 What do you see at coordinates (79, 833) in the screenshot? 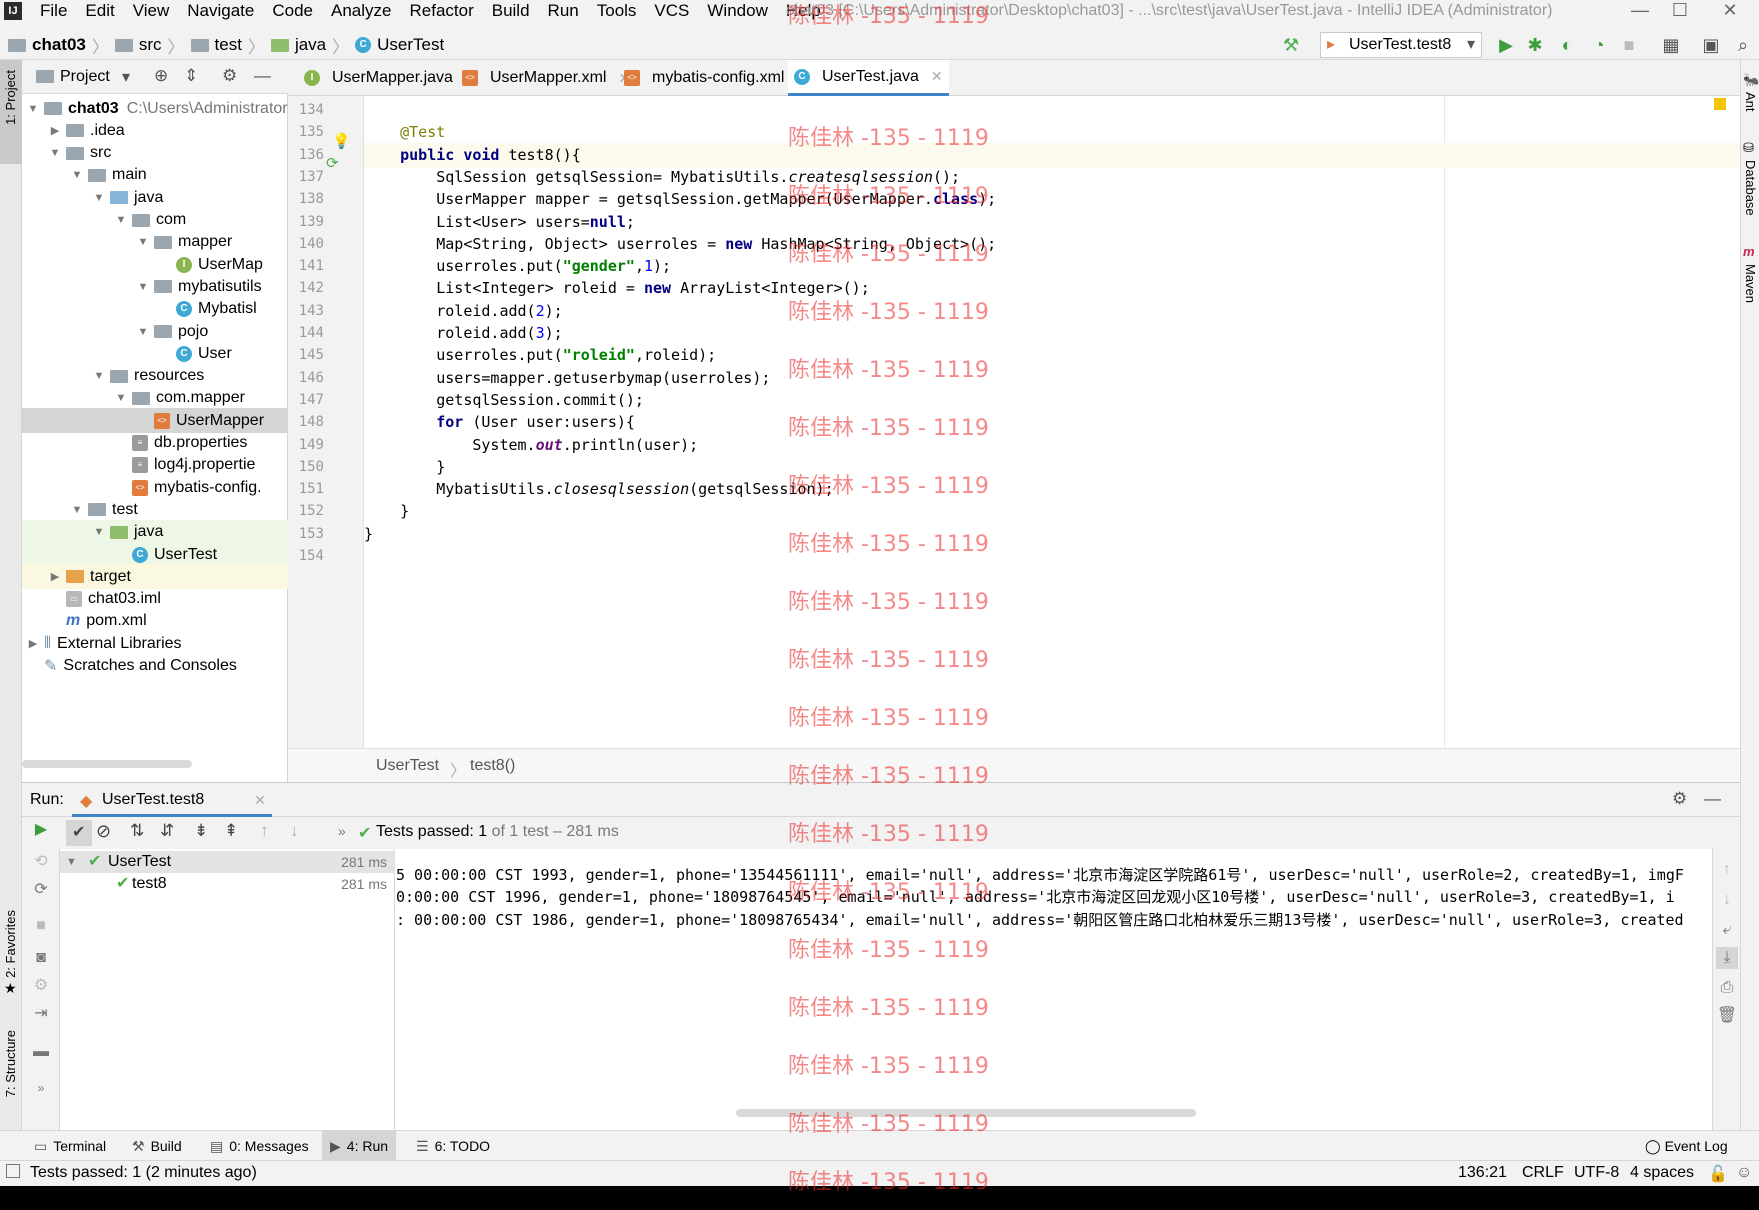
I see `show-passed-button: ✔` at bounding box center [79, 833].